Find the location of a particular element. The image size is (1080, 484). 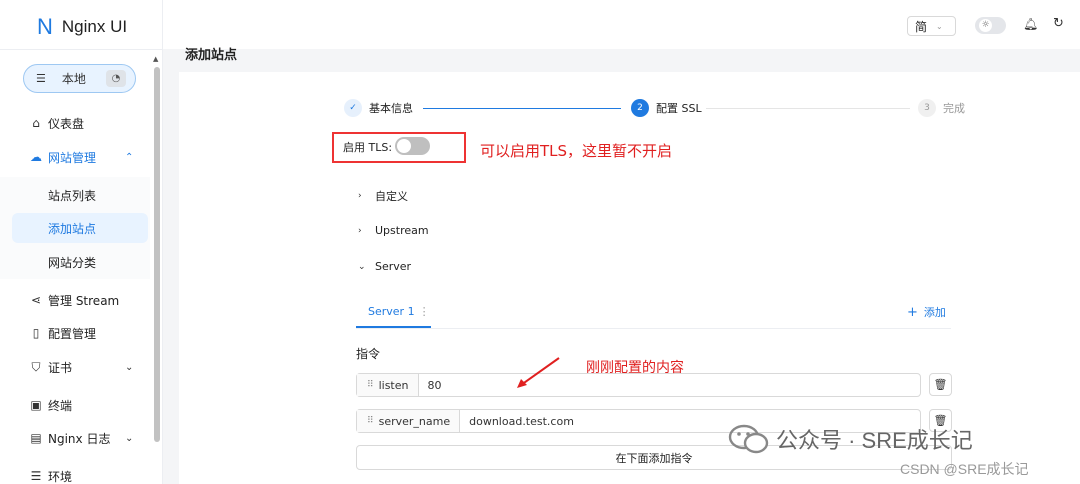

tab-server-1: Server 1 ⋮ is located at coordinates (393, 314).